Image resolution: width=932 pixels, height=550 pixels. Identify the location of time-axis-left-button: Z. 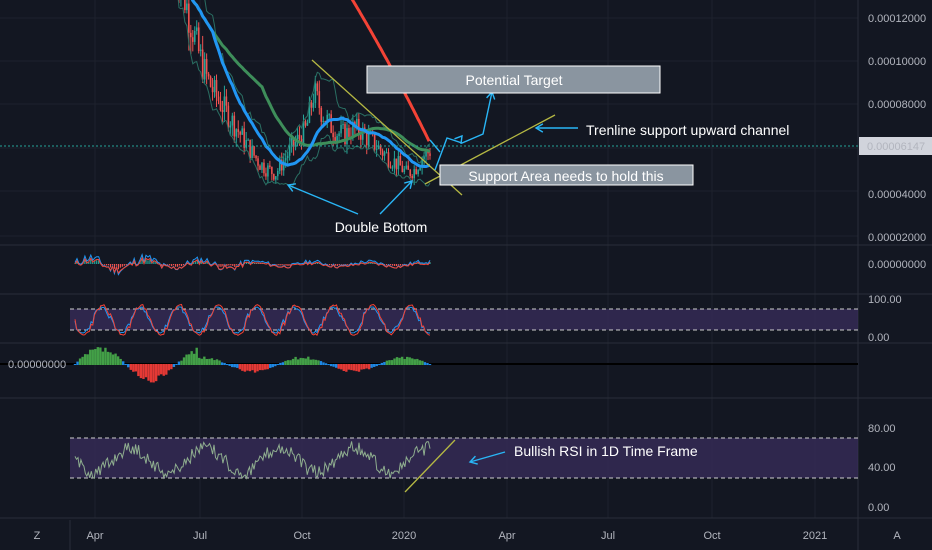
(37, 536).